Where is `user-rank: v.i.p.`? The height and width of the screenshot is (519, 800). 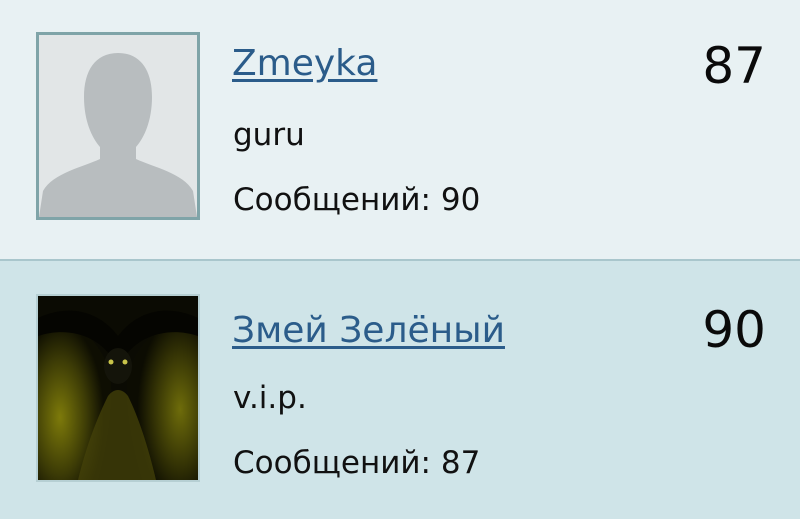
user-rank: v.i.p. is located at coordinates (270, 398).